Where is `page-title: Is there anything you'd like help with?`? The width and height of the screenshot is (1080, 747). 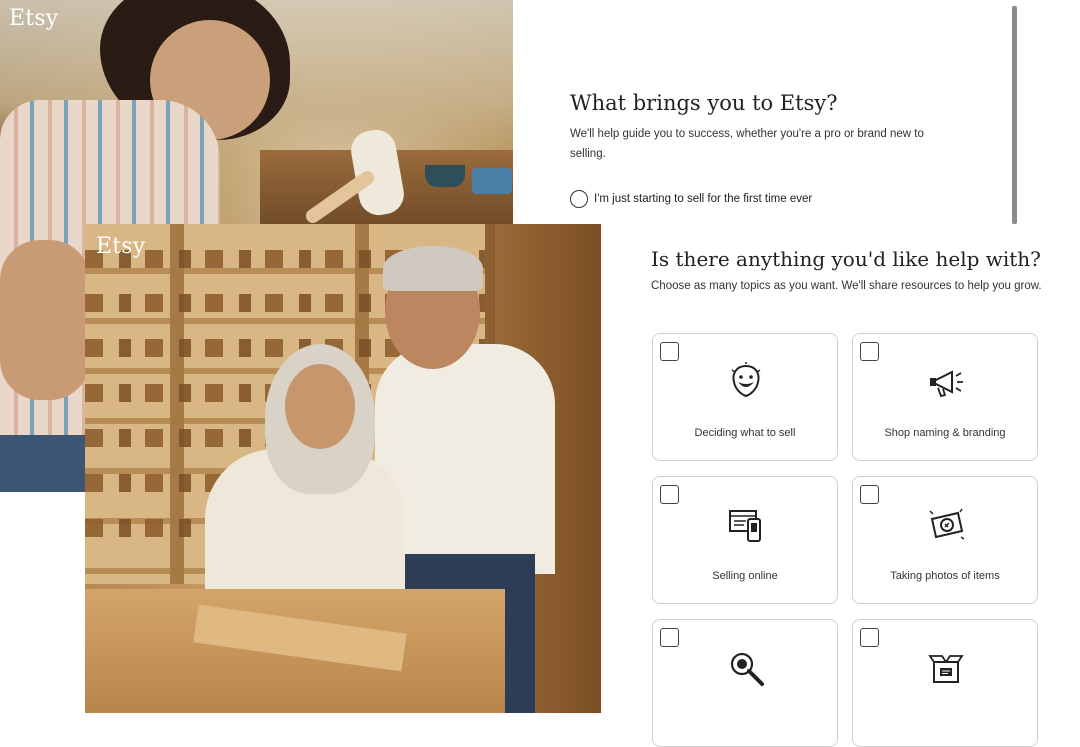 page-title: Is there anything you'd like help with? is located at coordinates (846, 259).